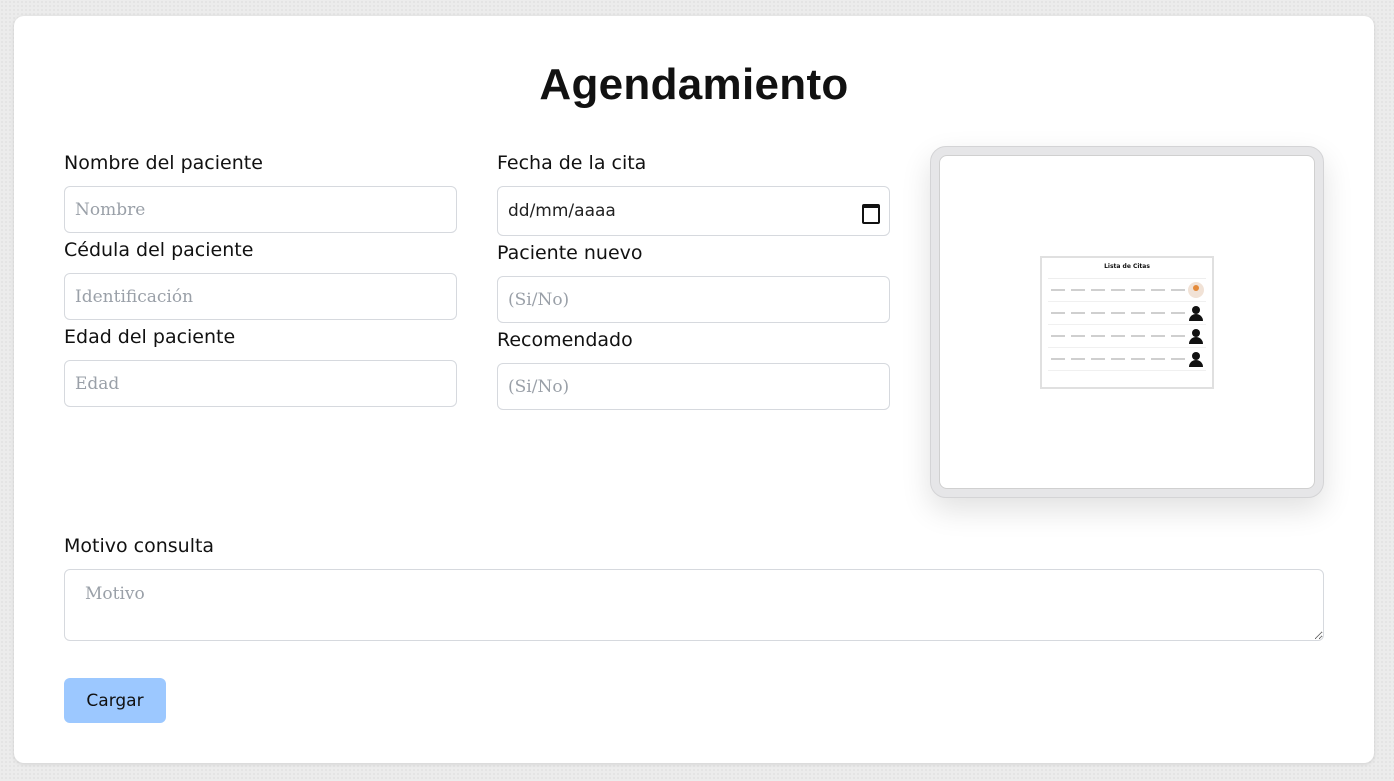 The height and width of the screenshot is (781, 1394). I want to click on nuevo-input, so click(693, 299).